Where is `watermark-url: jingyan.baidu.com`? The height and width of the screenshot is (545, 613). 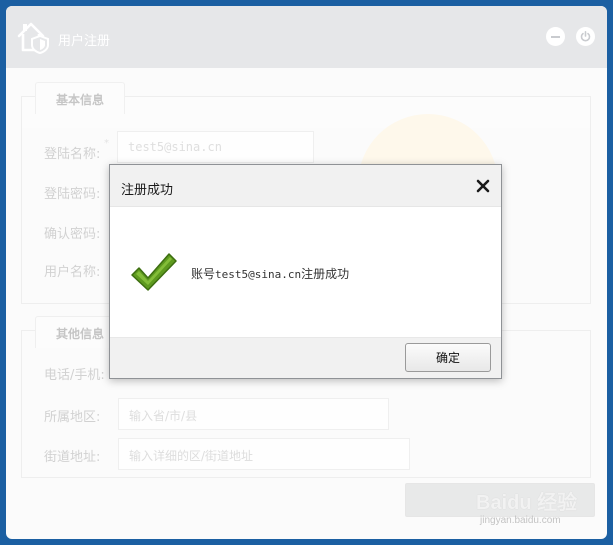 watermark-url: jingyan.baidu.com is located at coordinates (520, 520).